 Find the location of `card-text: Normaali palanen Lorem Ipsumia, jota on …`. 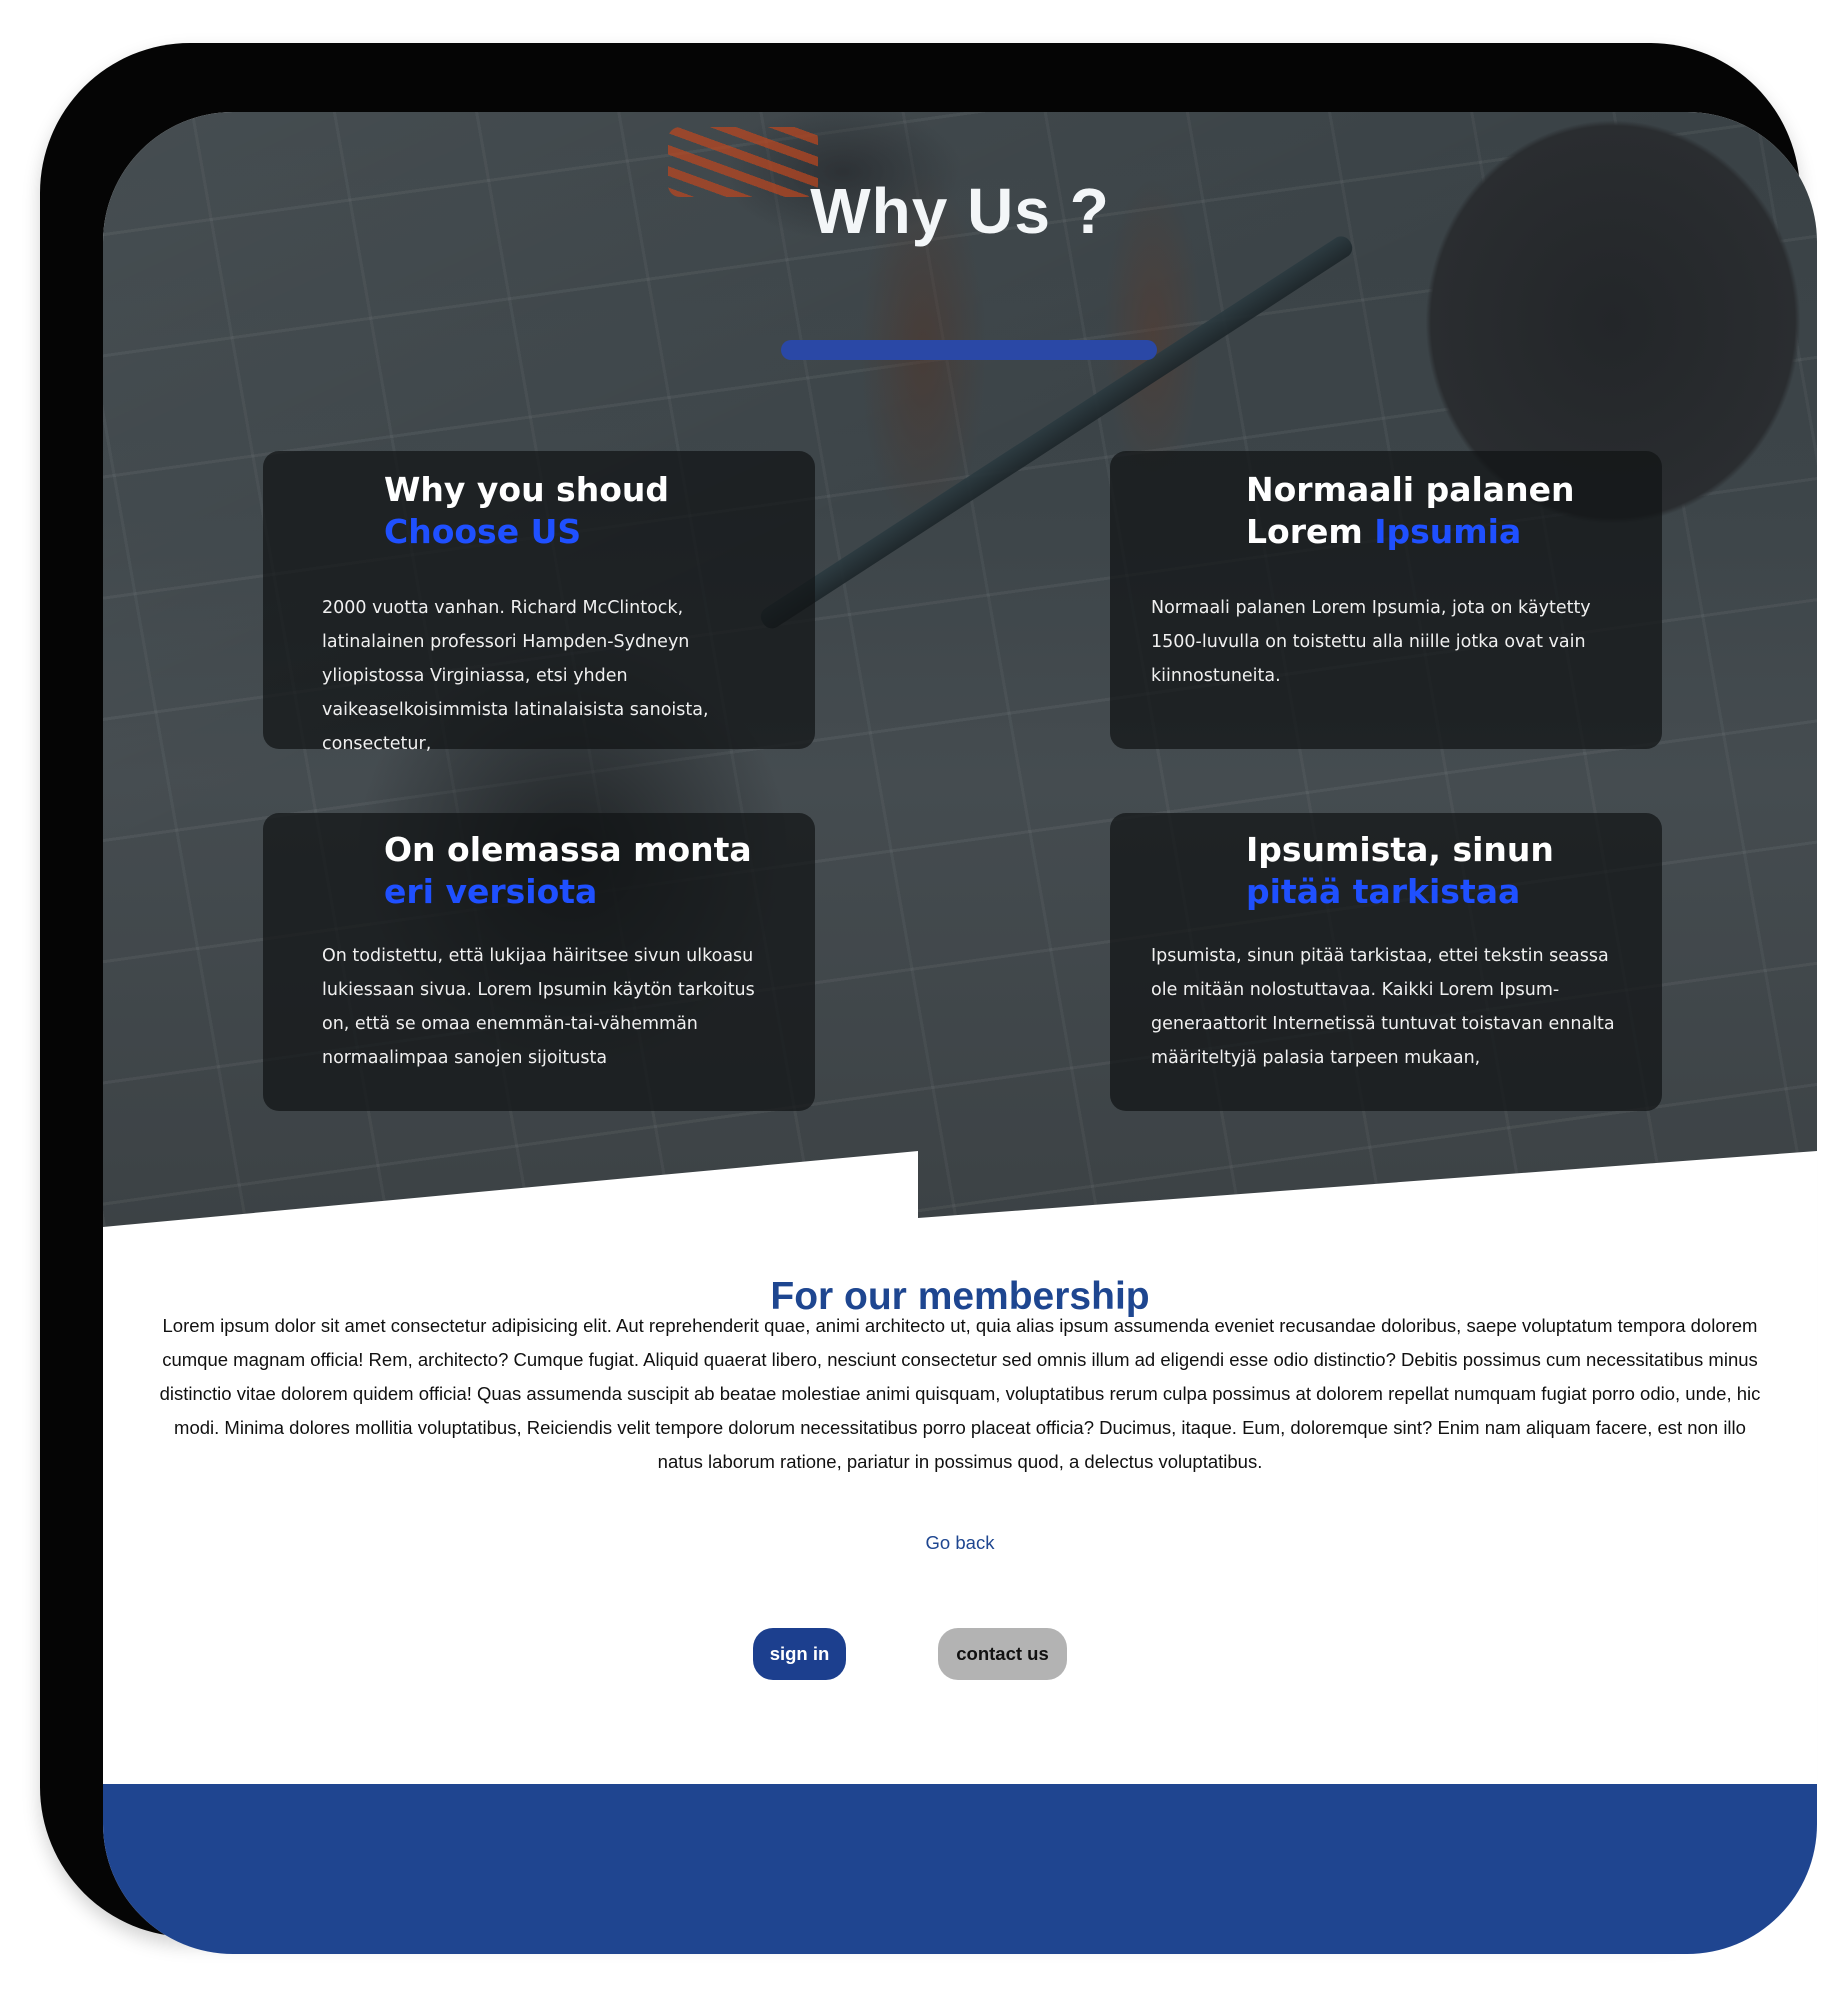

card-text: Normaali palanen Lorem Ipsumia, jota on … is located at coordinates (1371, 642).